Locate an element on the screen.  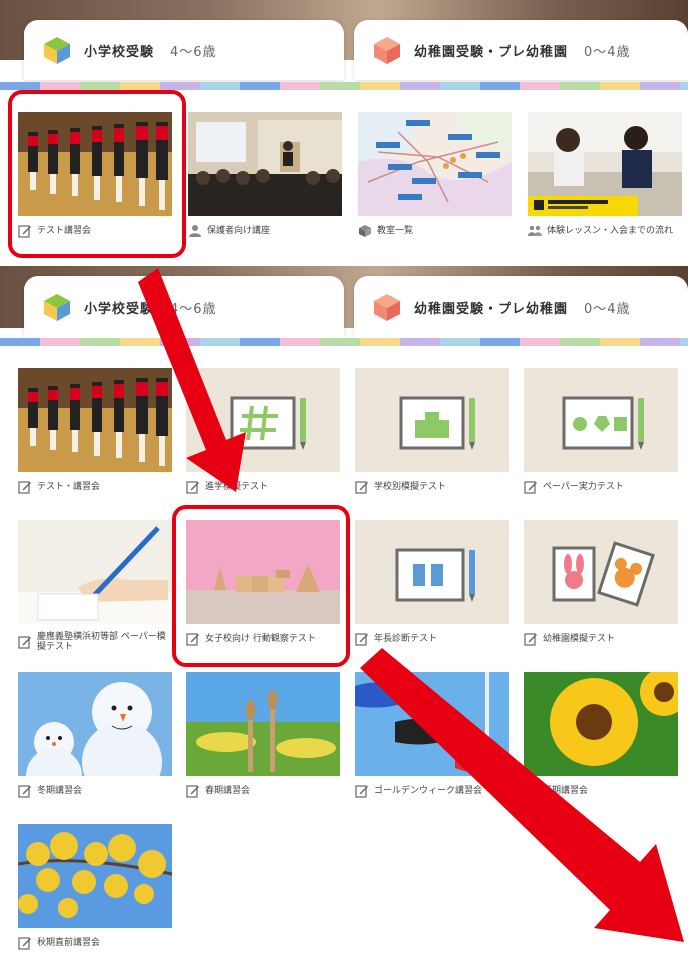
red-arrow-diagonal is located at coordinates (522, 795).